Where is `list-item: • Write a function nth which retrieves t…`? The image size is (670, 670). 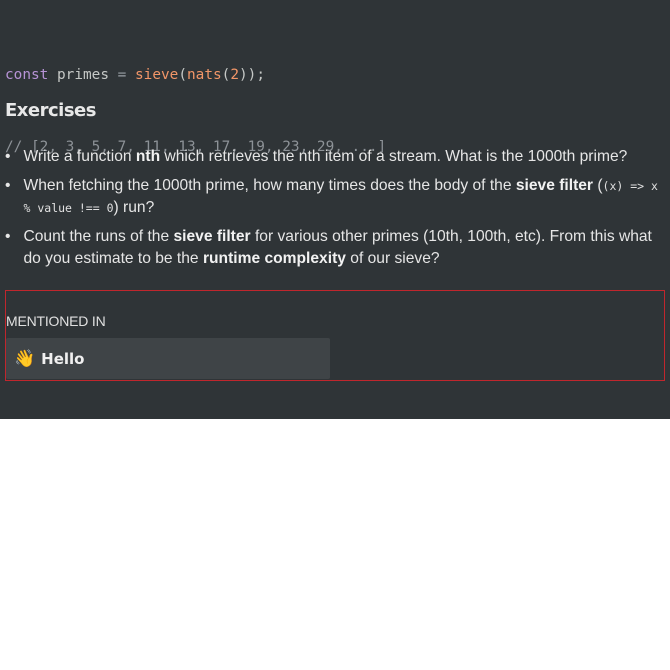 list-item: • Write a function nth which retrieves t… is located at coordinates (332, 157).